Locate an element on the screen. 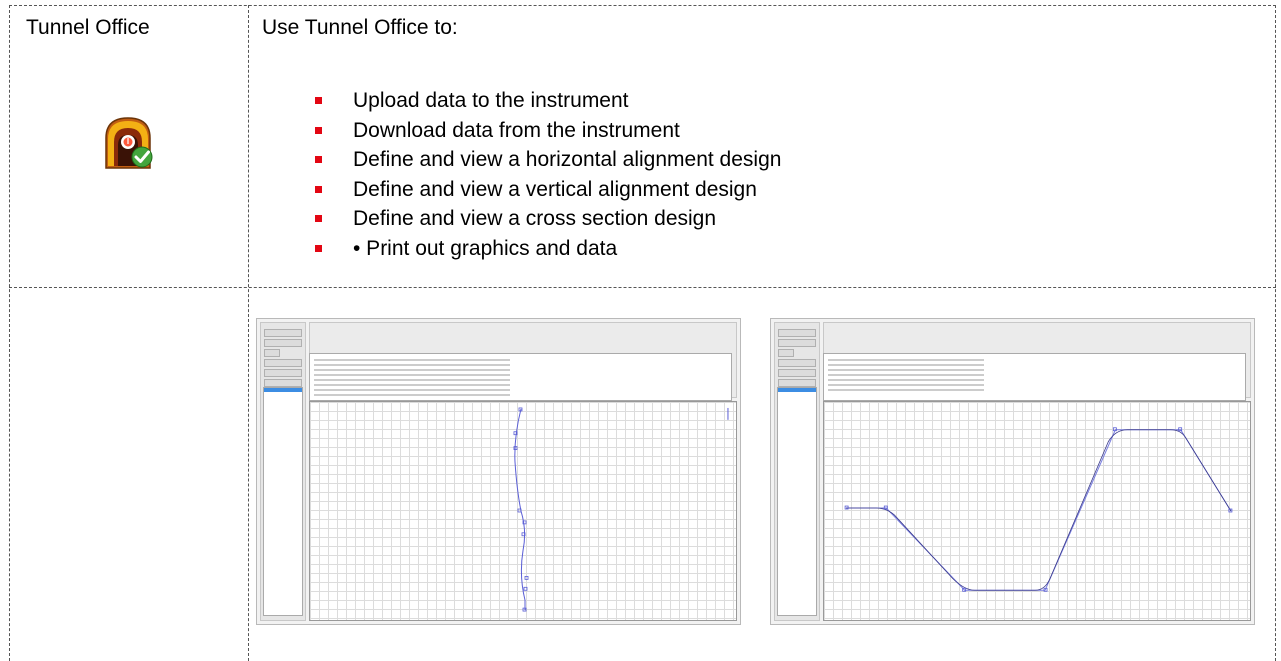 This screenshot has width=1281, height=661. vertical-alignment-plot is located at coordinates (1037, 511).